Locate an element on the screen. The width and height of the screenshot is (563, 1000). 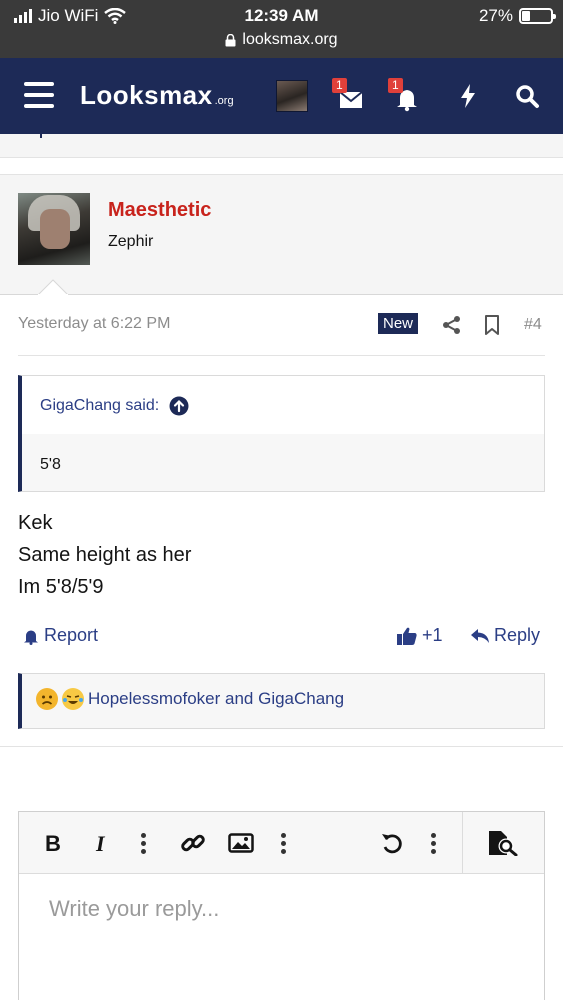
post-body-line: Im 5'8/5'9 is located at coordinates (61, 587).